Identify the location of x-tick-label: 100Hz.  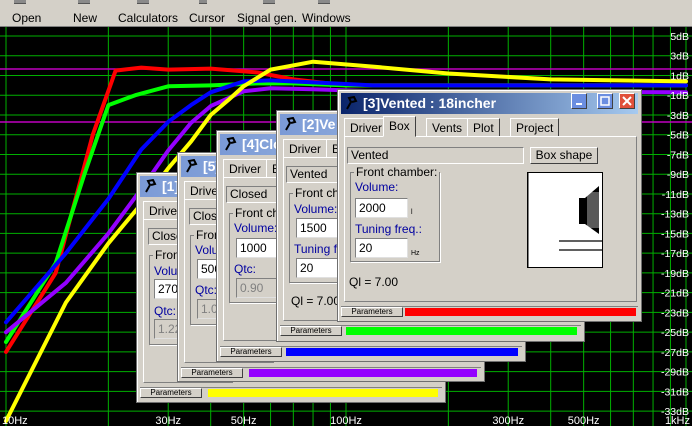
(346, 420).